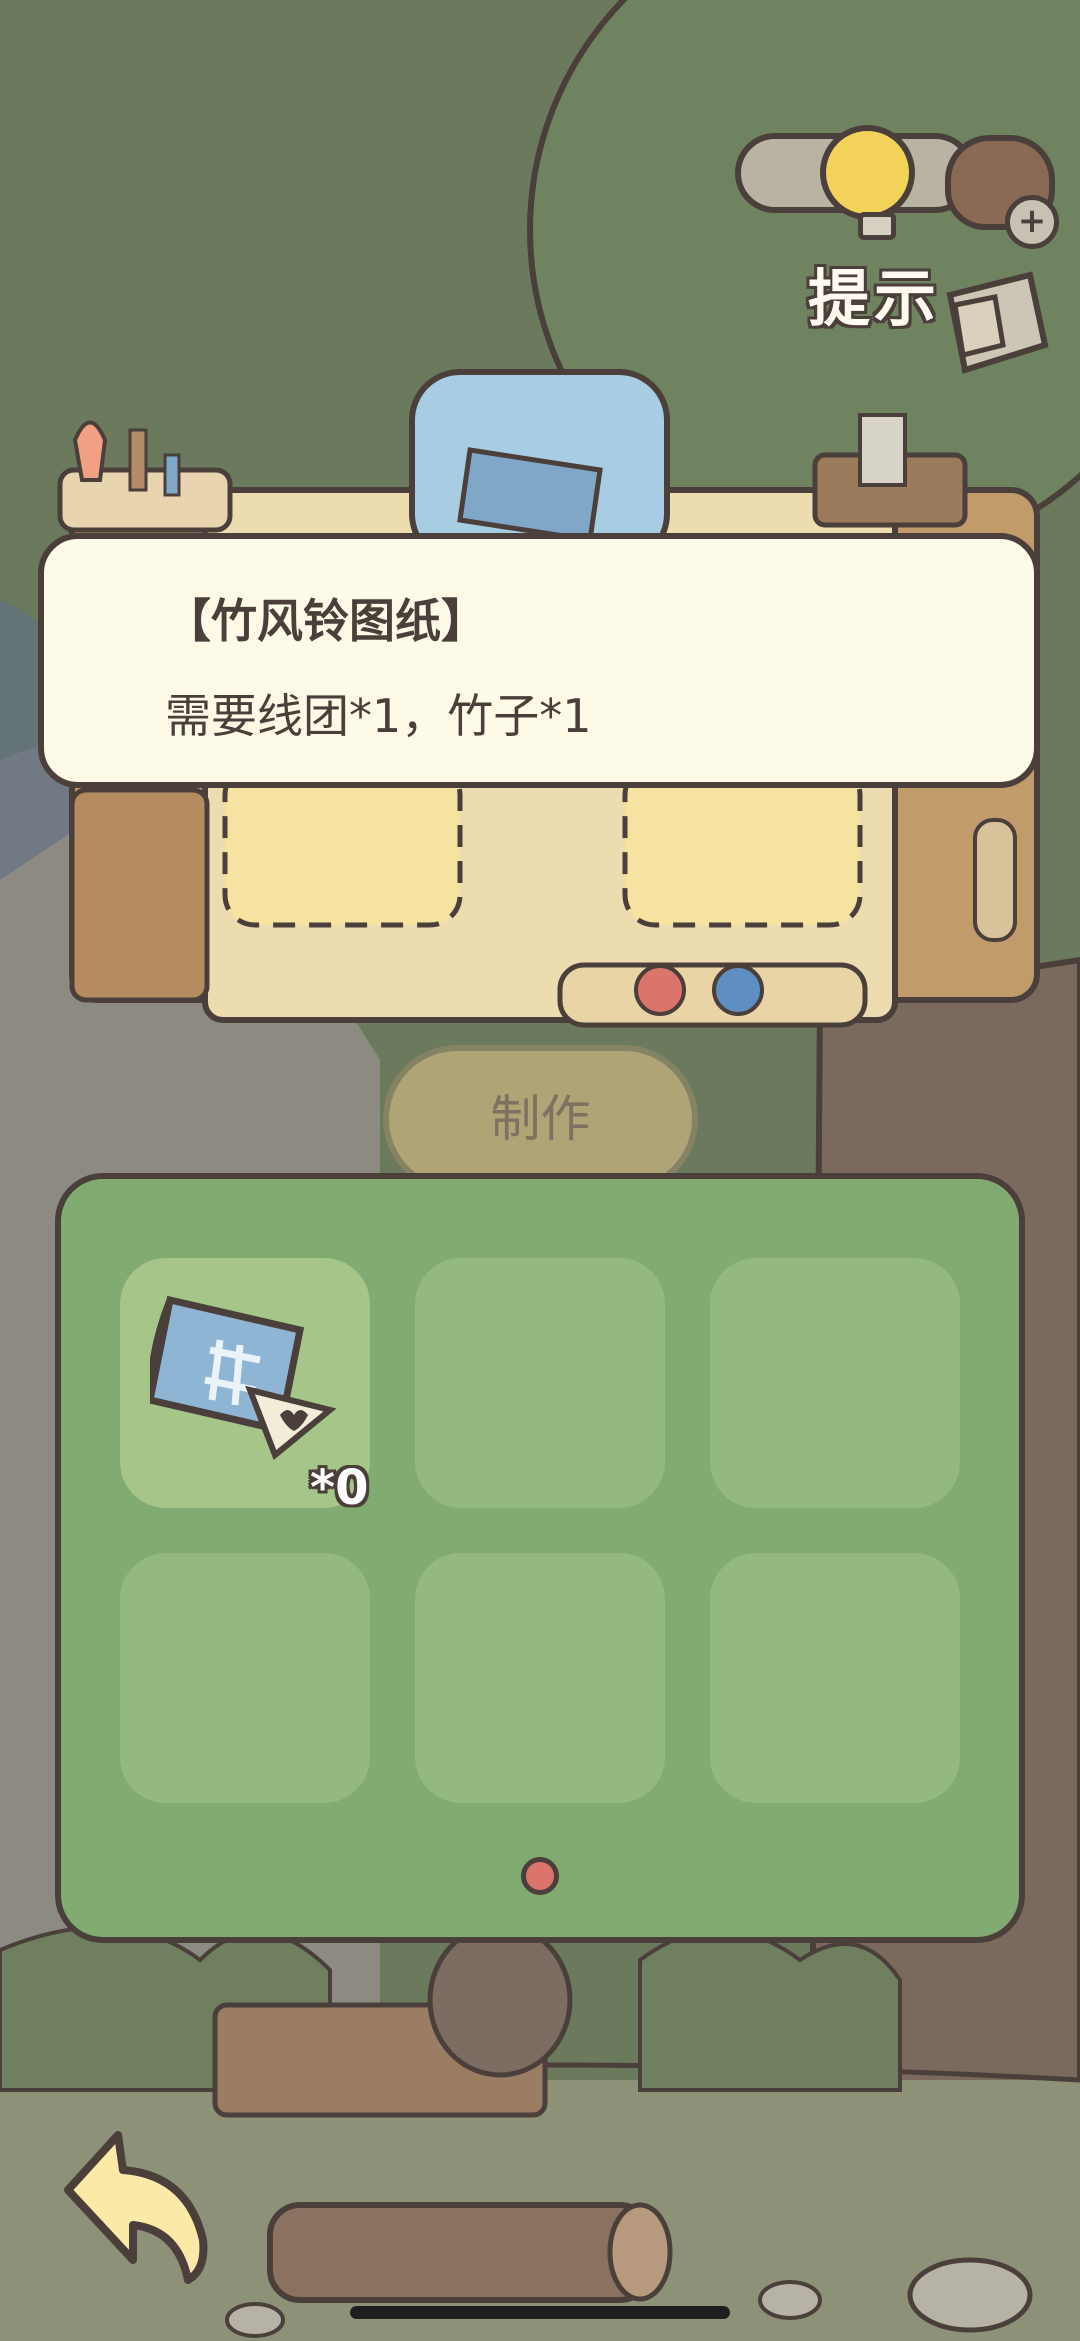  I want to click on hint-label: 提示, so click(874, 293).